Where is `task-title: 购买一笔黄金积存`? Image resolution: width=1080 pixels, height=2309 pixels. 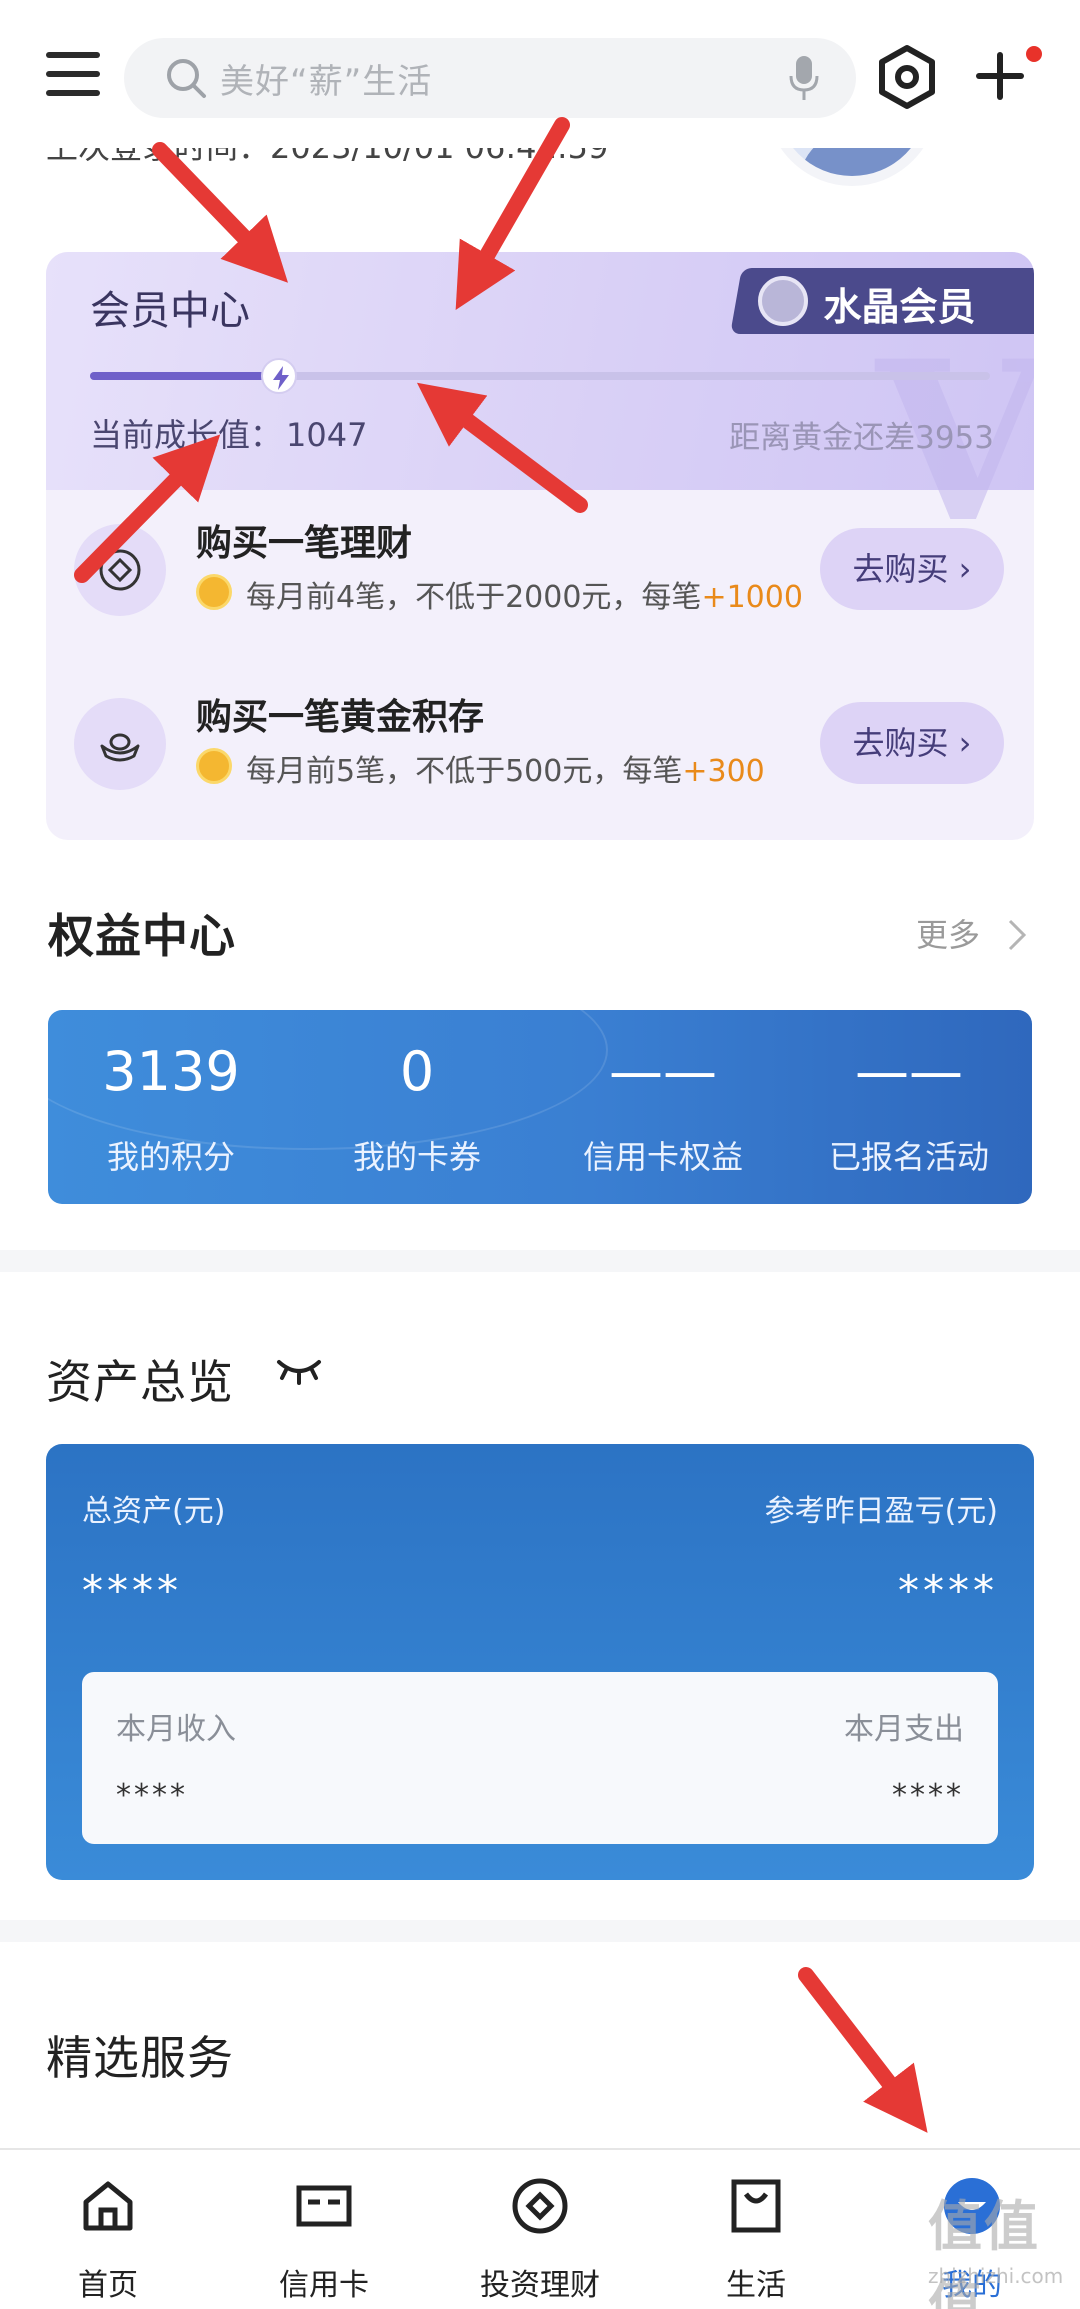 task-title: 购买一笔黄金积存 is located at coordinates (340, 717).